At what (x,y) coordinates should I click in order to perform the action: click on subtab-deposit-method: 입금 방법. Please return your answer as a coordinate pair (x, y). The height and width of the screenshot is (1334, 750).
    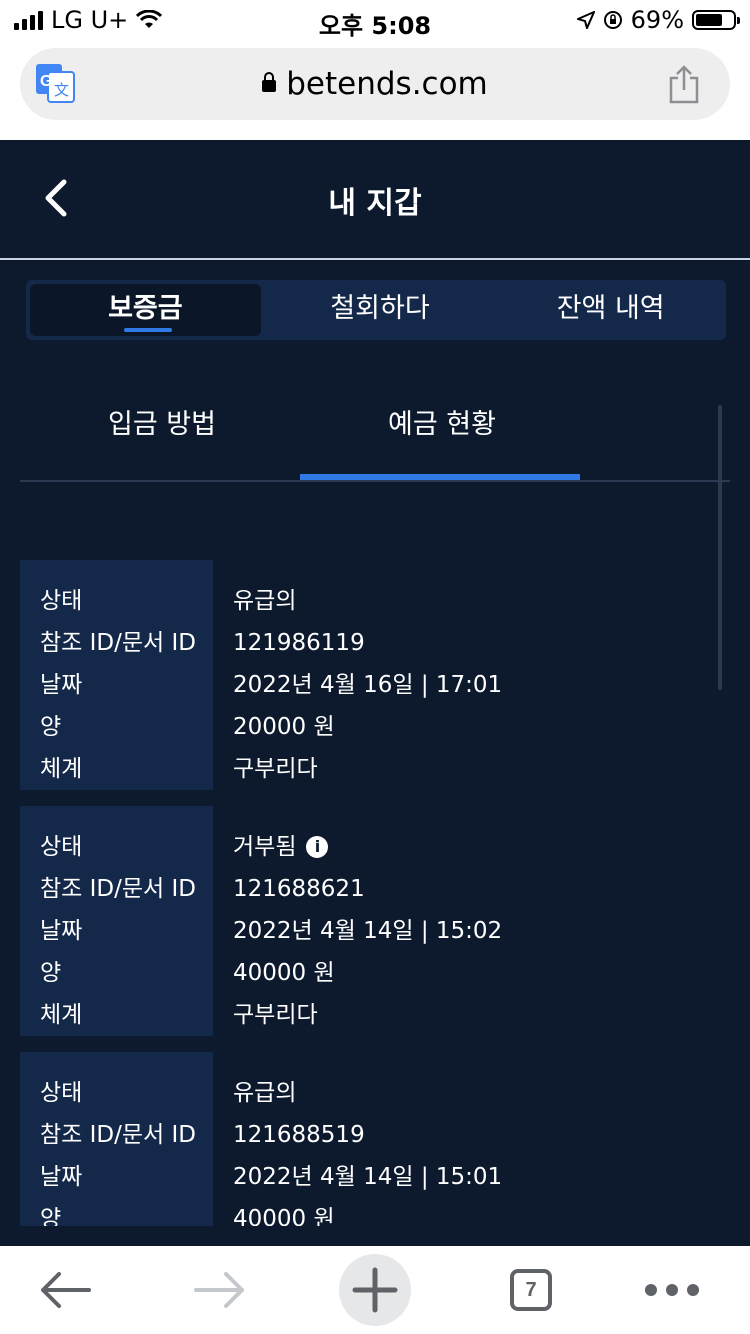
    Looking at the image, I should click on (162, 421).